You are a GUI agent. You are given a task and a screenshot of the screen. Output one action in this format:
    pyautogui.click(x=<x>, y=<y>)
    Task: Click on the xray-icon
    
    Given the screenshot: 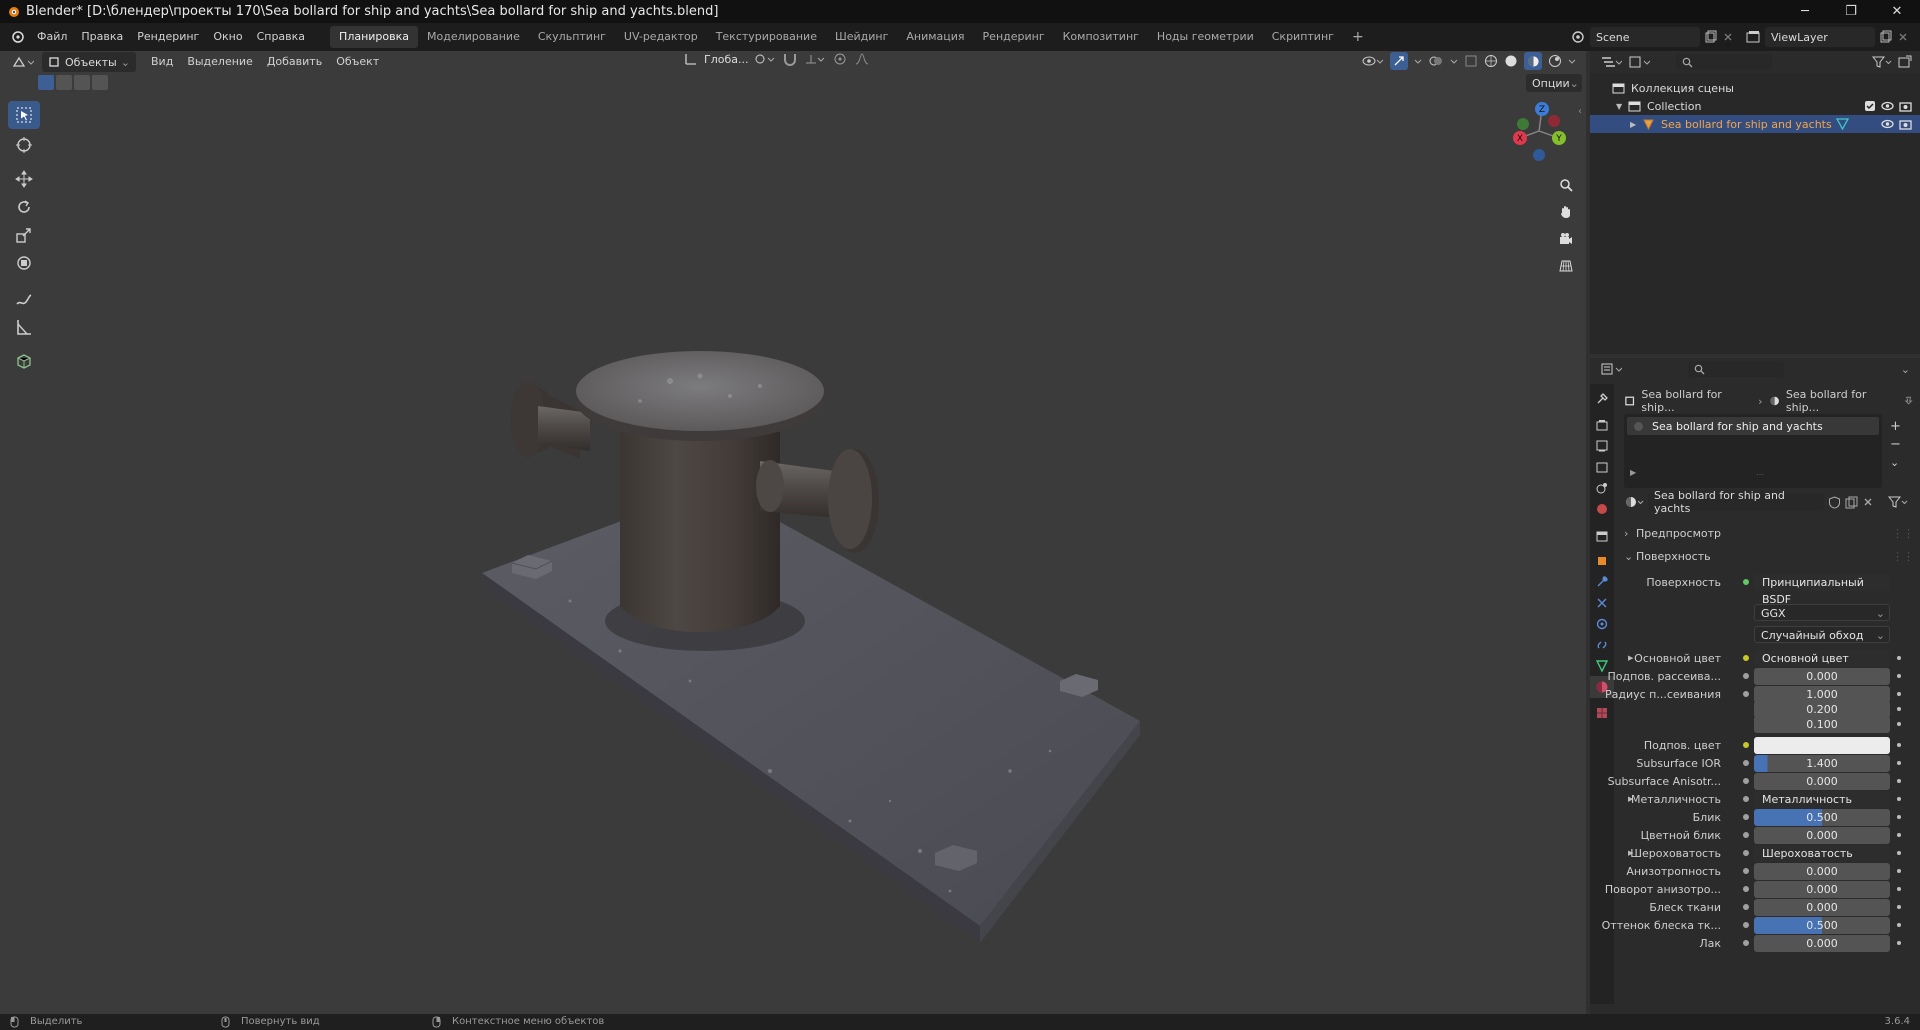 What is the action you would take?
    pyautogui.click(x=1471, y=61)
    